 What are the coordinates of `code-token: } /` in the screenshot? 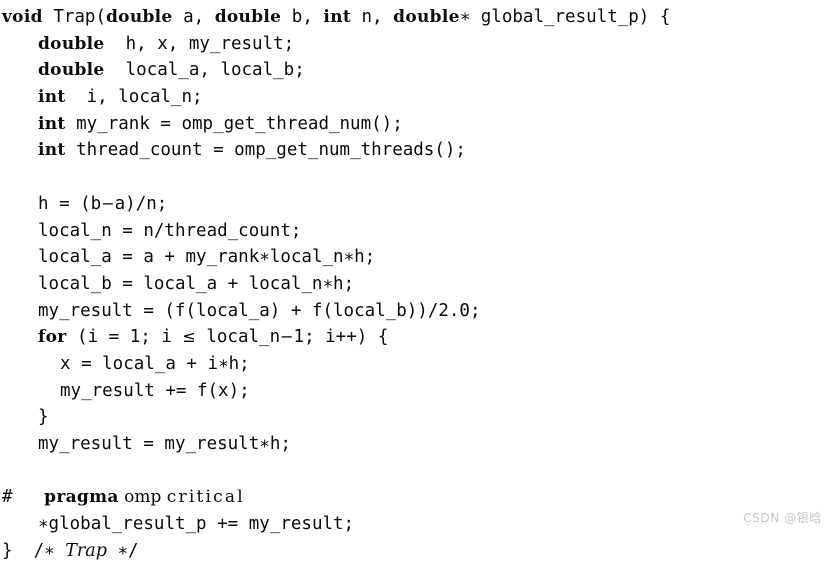 It's located at (23, 550).